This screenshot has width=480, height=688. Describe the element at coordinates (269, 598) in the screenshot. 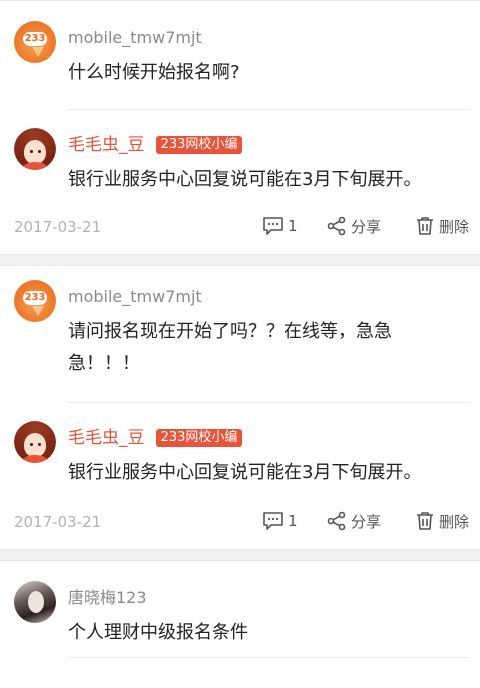

I see `question-author: 唐晓梅123` at that location.